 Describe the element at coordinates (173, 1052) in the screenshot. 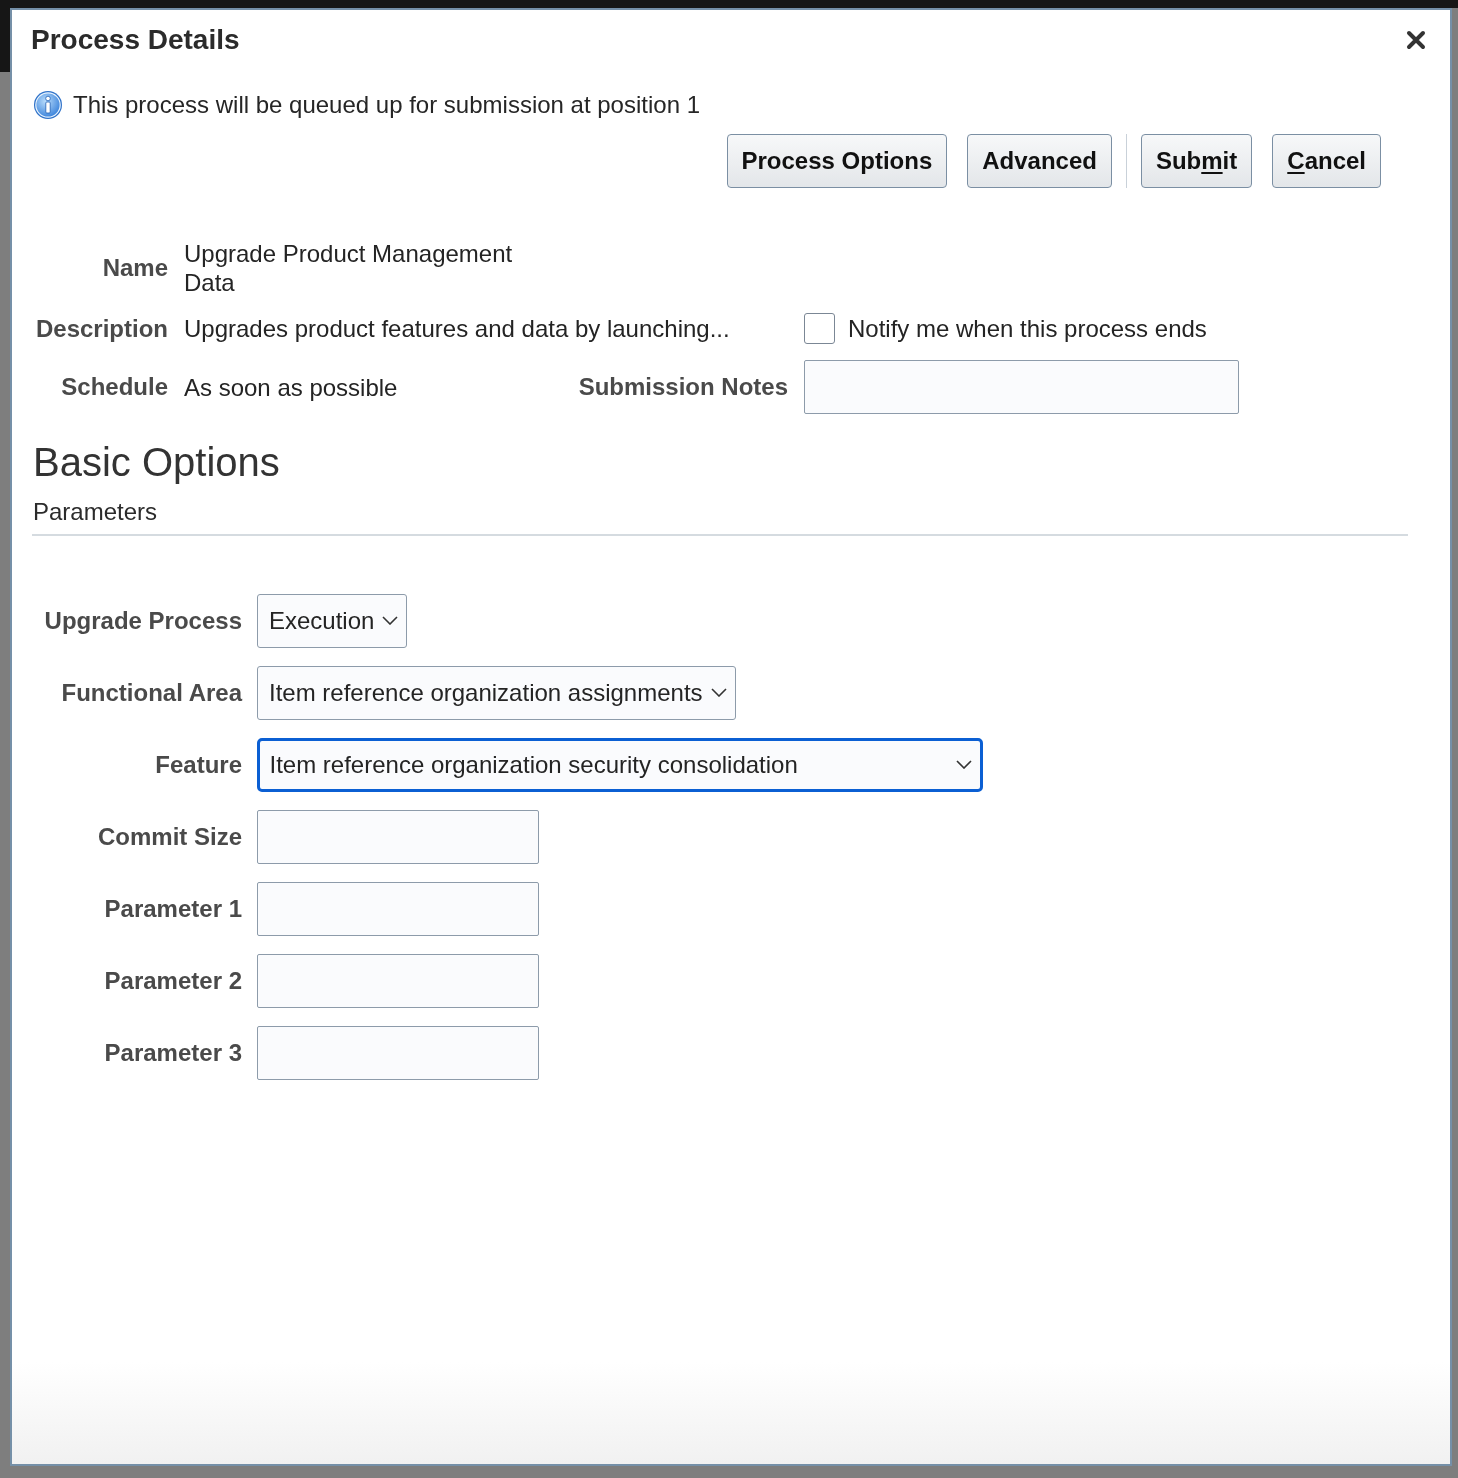

I see `field-label: Parameter 3` at that location.